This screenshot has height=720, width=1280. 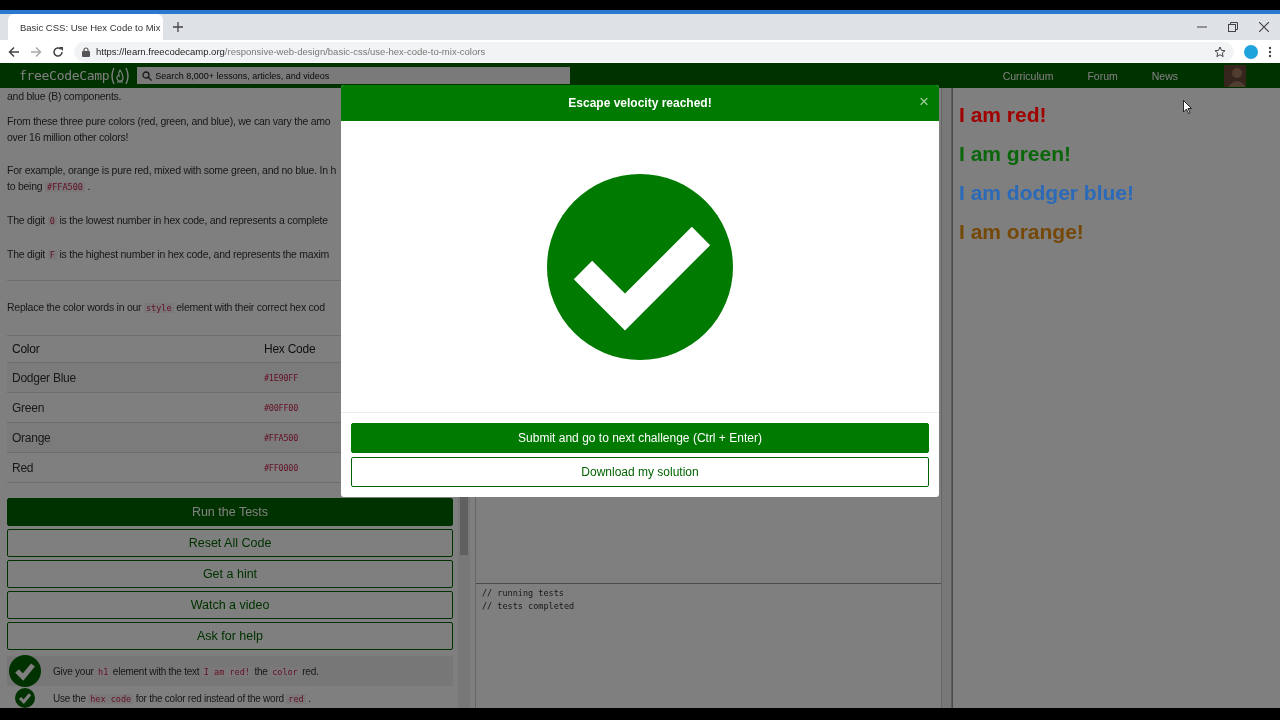 I want to click on lock-icon, so click(x=86, y=51).